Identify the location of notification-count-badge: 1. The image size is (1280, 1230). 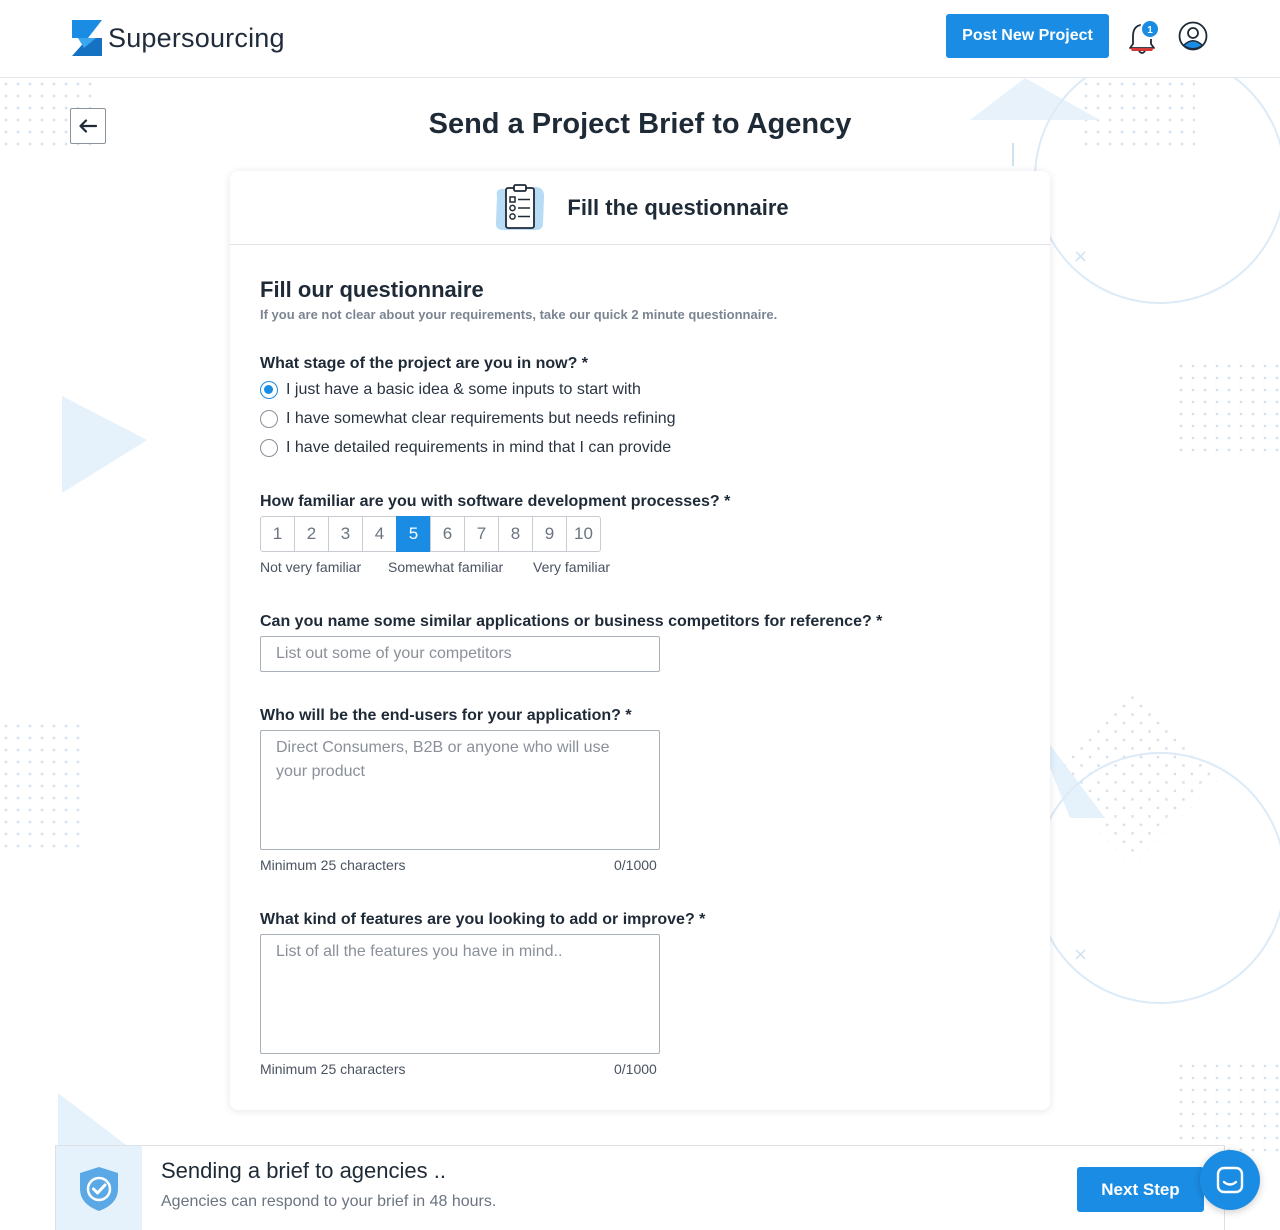
(1150, 29).